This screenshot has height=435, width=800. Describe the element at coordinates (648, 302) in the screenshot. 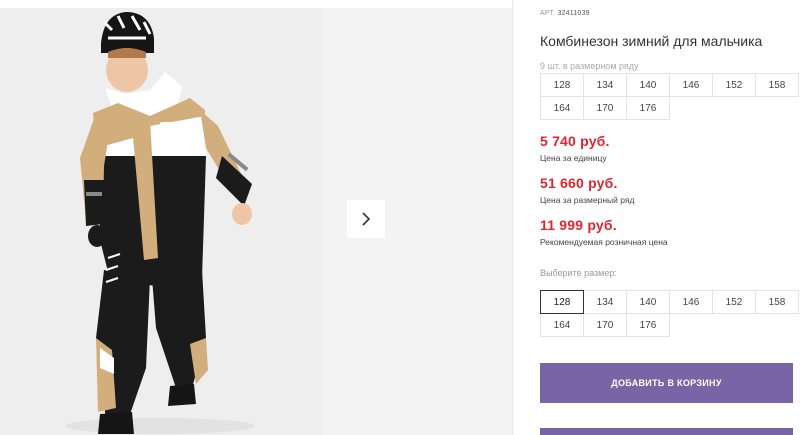

I see `size-option: 140` at that location.